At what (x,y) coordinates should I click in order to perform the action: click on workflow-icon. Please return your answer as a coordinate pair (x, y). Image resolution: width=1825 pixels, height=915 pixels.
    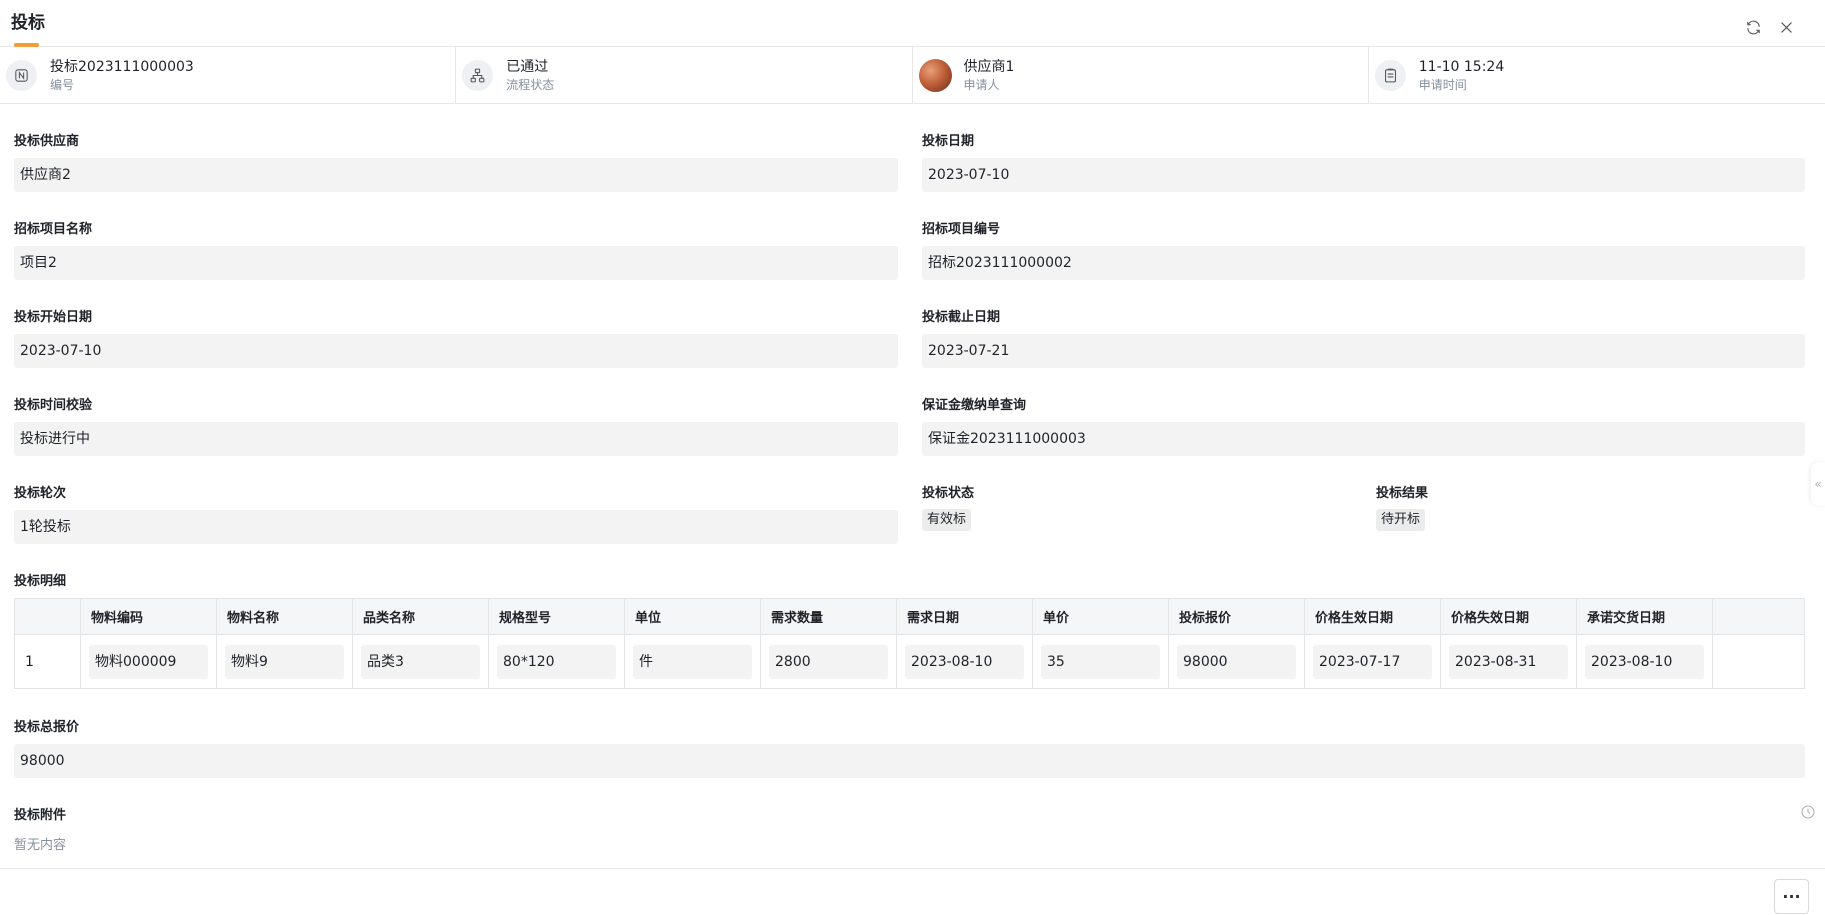
    Looking at the image, I should click on (478, 75).